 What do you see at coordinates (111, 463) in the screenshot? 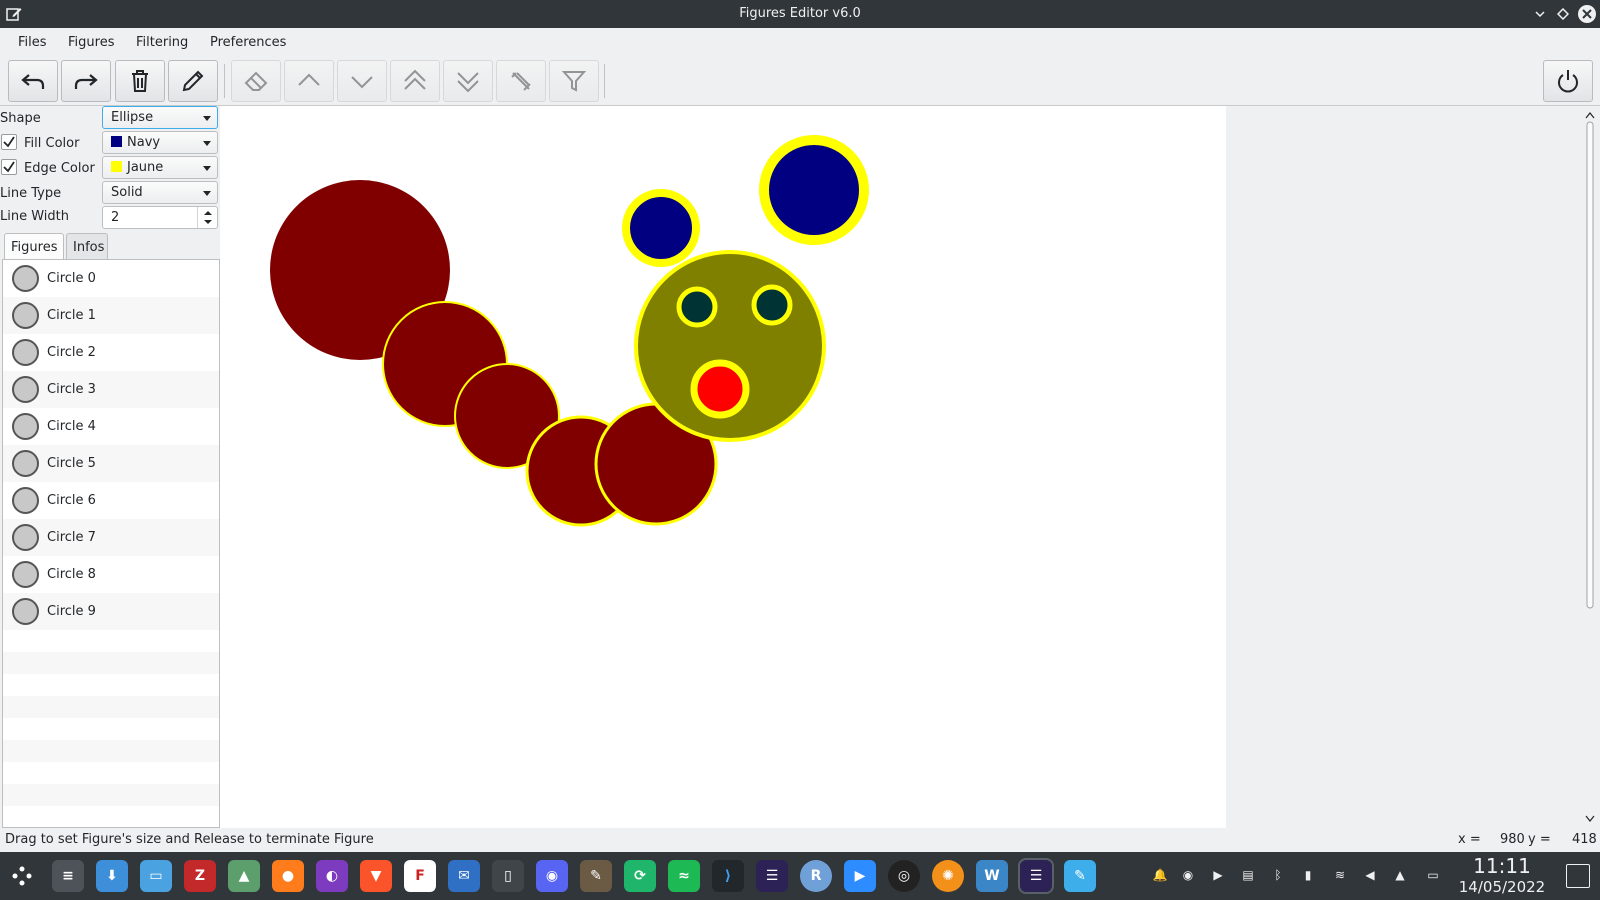
I see `list-item: Circle 5` at bounding box center [111, 463].